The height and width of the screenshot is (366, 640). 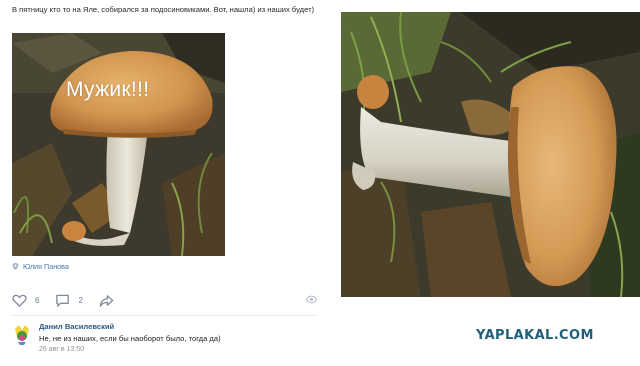 I want to click on post-actions: 6 2, so click(x=164, y=300).